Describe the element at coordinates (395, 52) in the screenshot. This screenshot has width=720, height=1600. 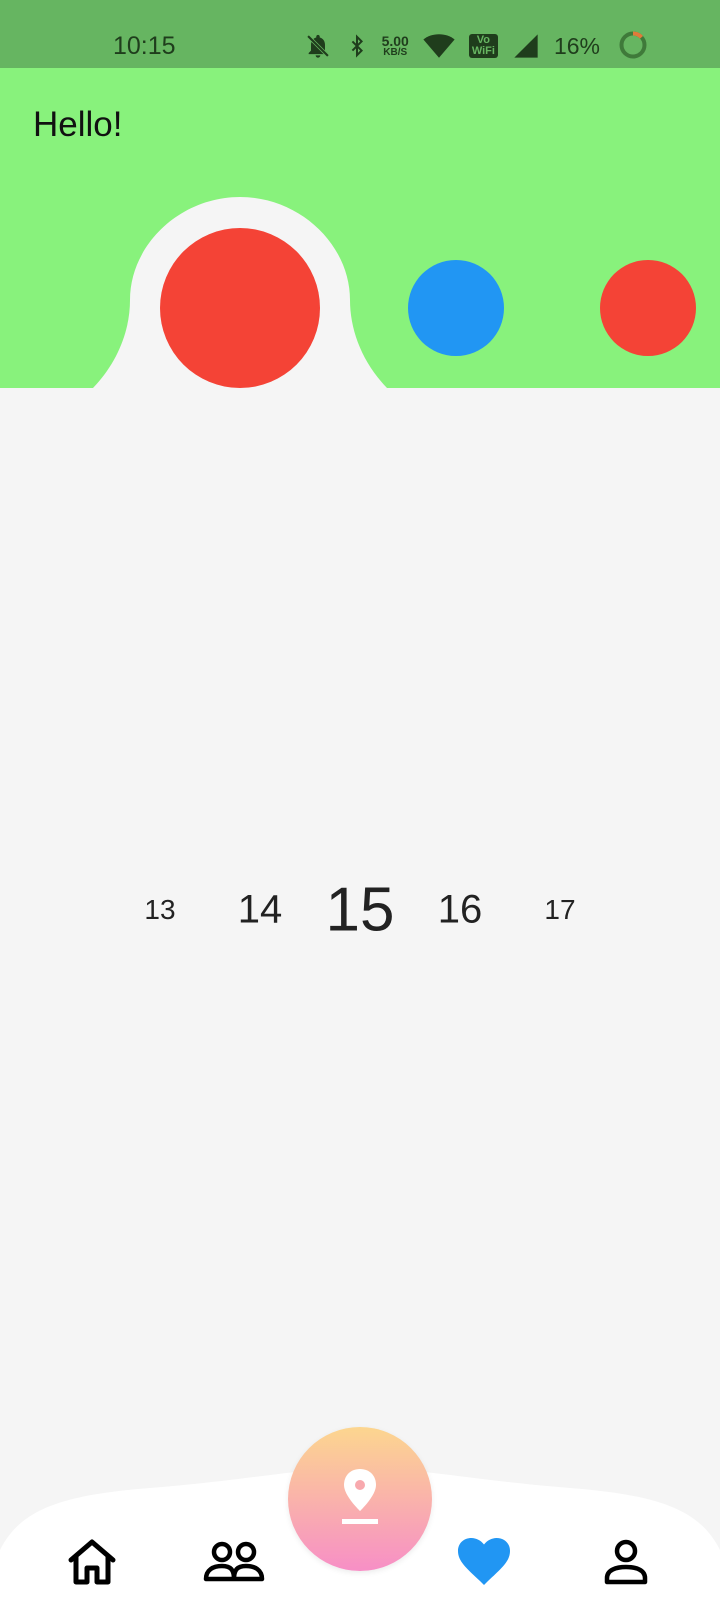
I see `net-speed-unit: KB/S` at that location.